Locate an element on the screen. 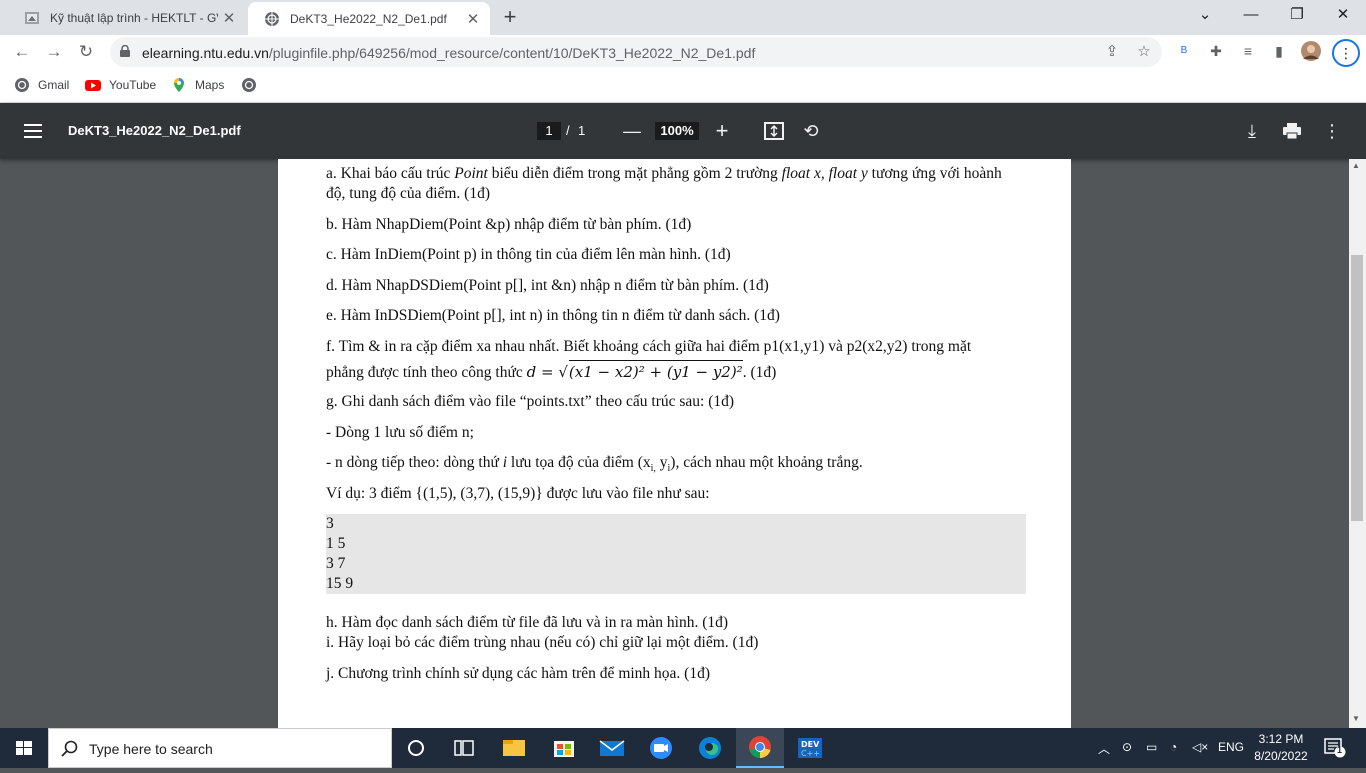 Image resolution: width=1366 pixels, height=773 pixels. share-icon: ⇪ is located at coordinates (1112, 52).